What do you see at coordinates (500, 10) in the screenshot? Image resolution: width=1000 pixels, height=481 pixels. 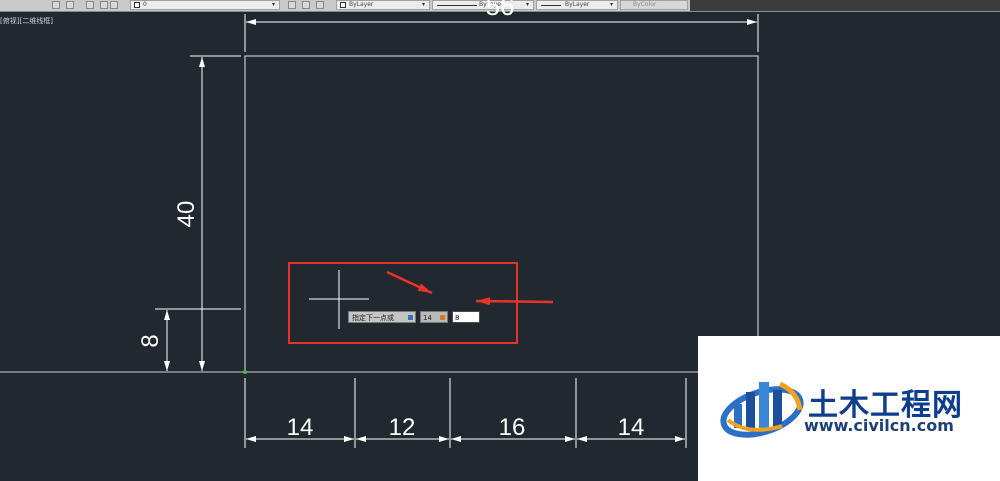 I see `top-dimension-text: 56` at bounding box center [500, 10].